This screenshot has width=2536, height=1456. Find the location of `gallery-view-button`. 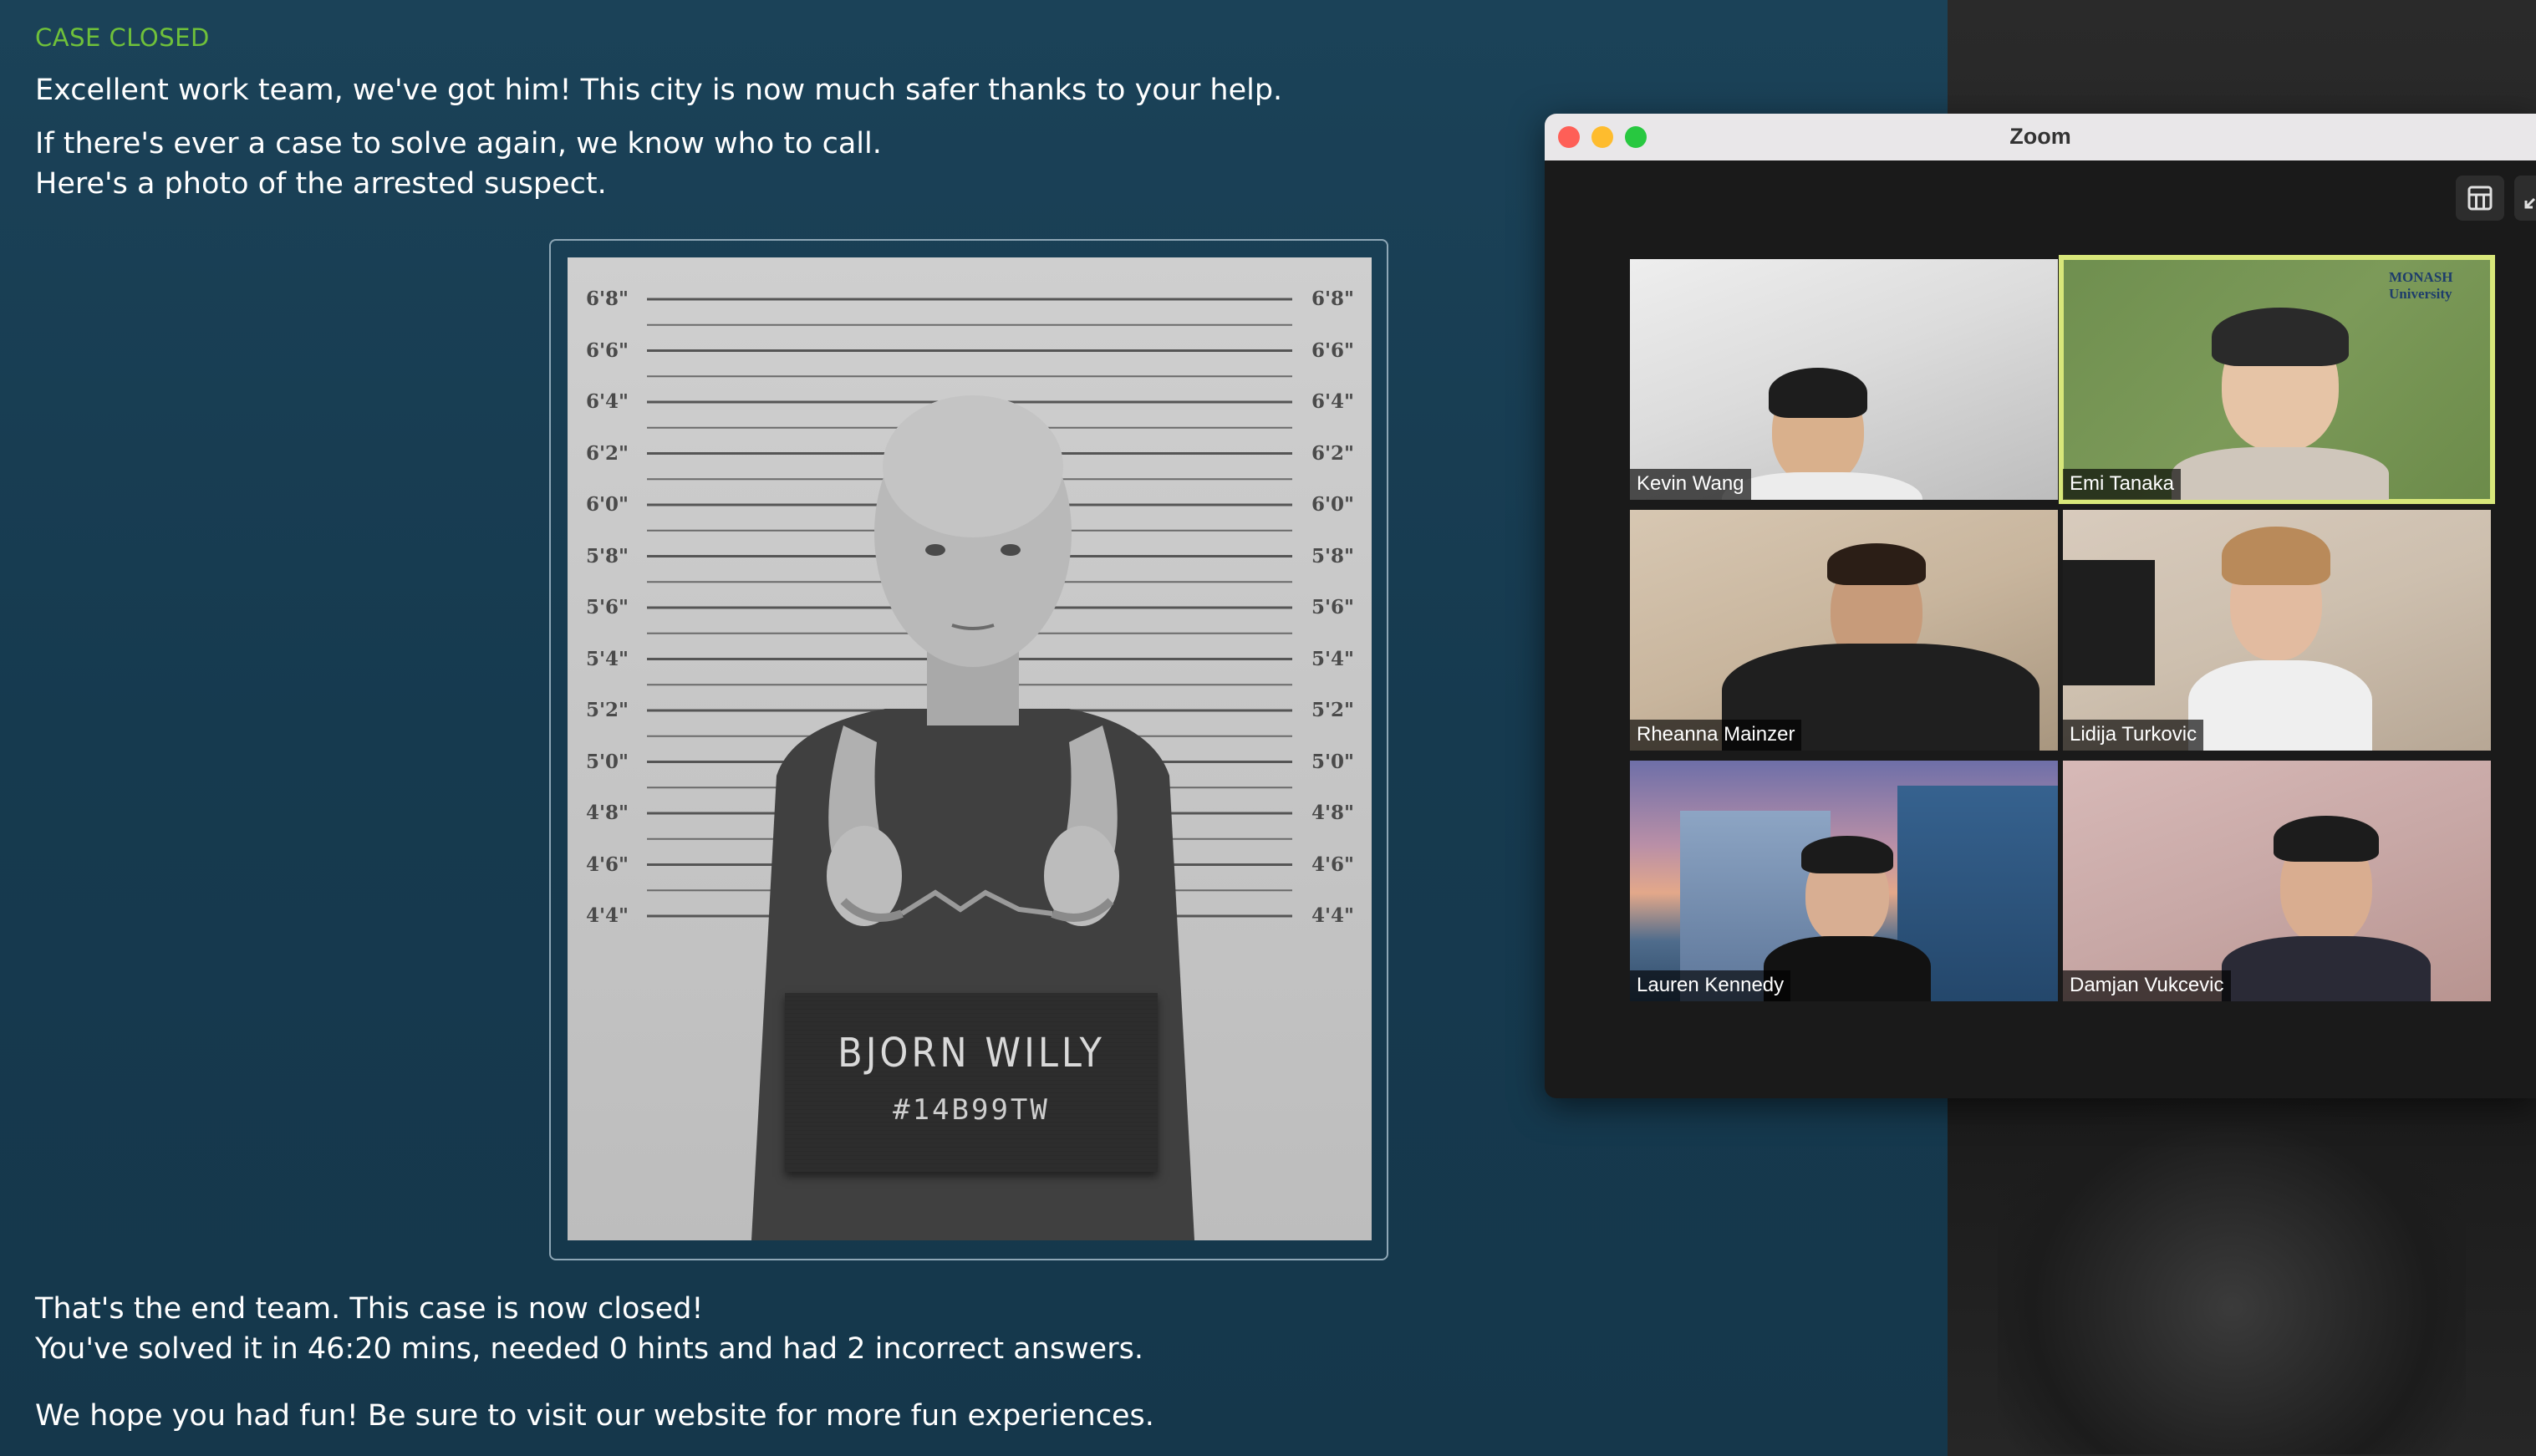

gallery-view-button is located at coordinates (2480, 198).